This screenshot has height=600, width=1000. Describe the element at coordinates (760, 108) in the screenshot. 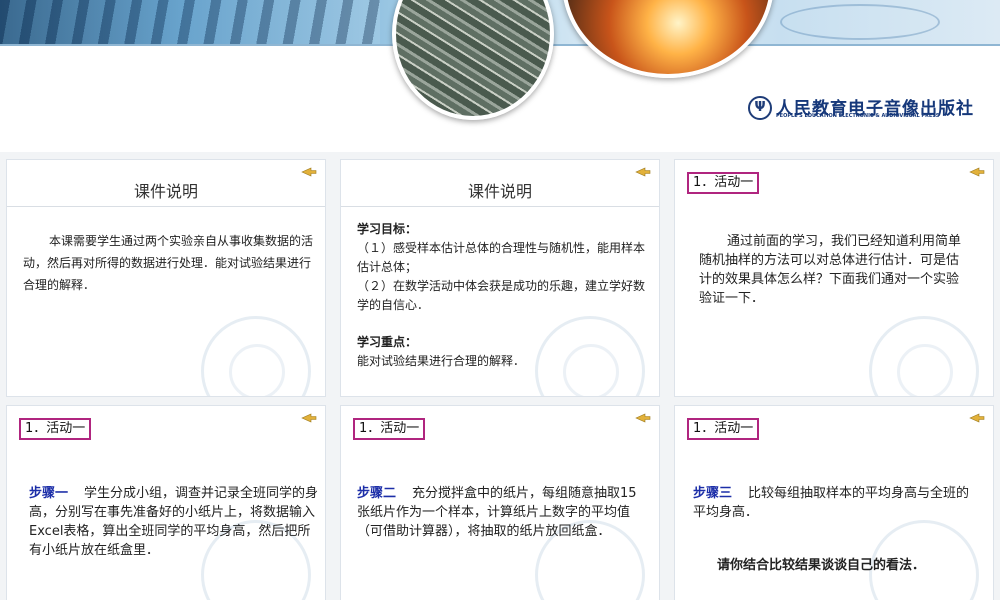

I see `pep-logo-icon: Ψ` at that location.